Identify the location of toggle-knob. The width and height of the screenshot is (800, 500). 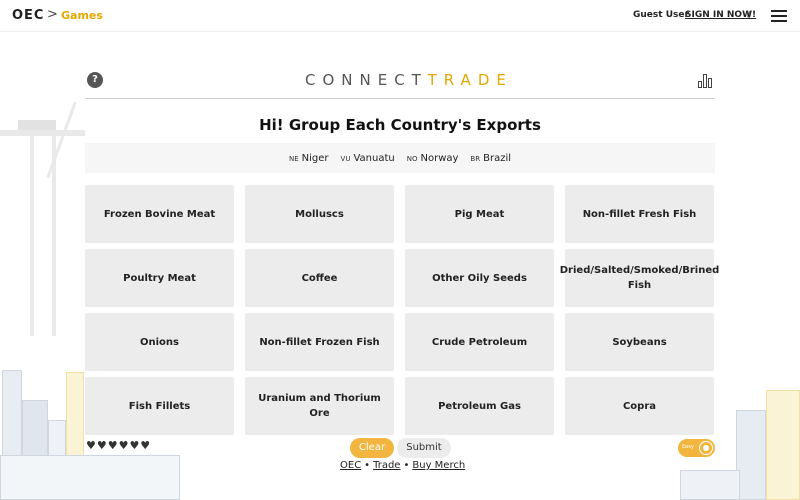
(706, 448).